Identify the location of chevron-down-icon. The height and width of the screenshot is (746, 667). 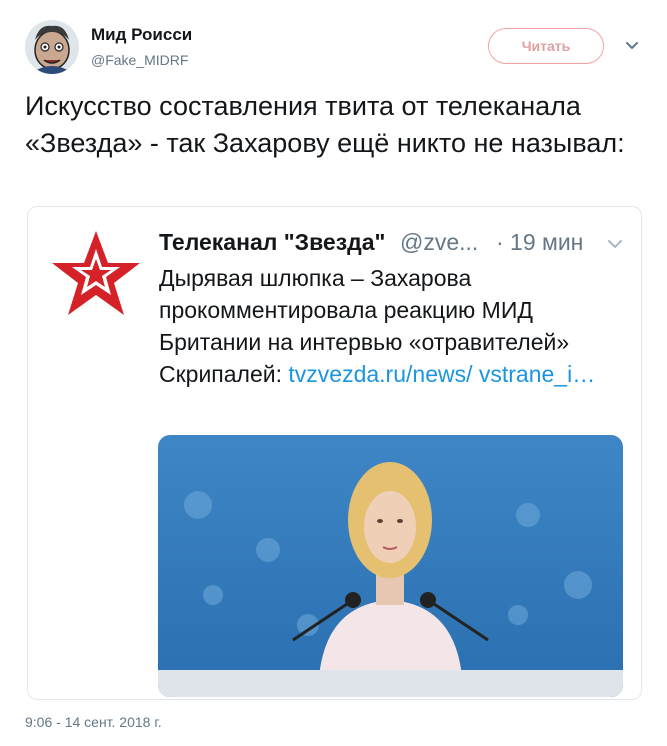
(632, 46).